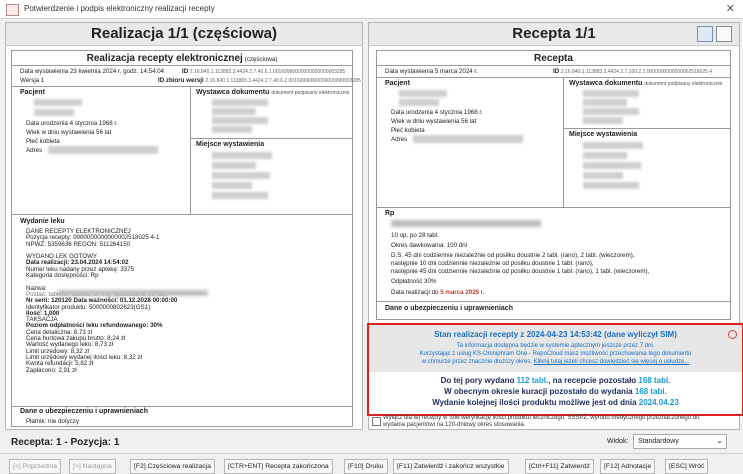 The width and height of the screenshot is (743, 474). I want to click on payer: Płatnik: nie dotyczy, so click(52, 421).